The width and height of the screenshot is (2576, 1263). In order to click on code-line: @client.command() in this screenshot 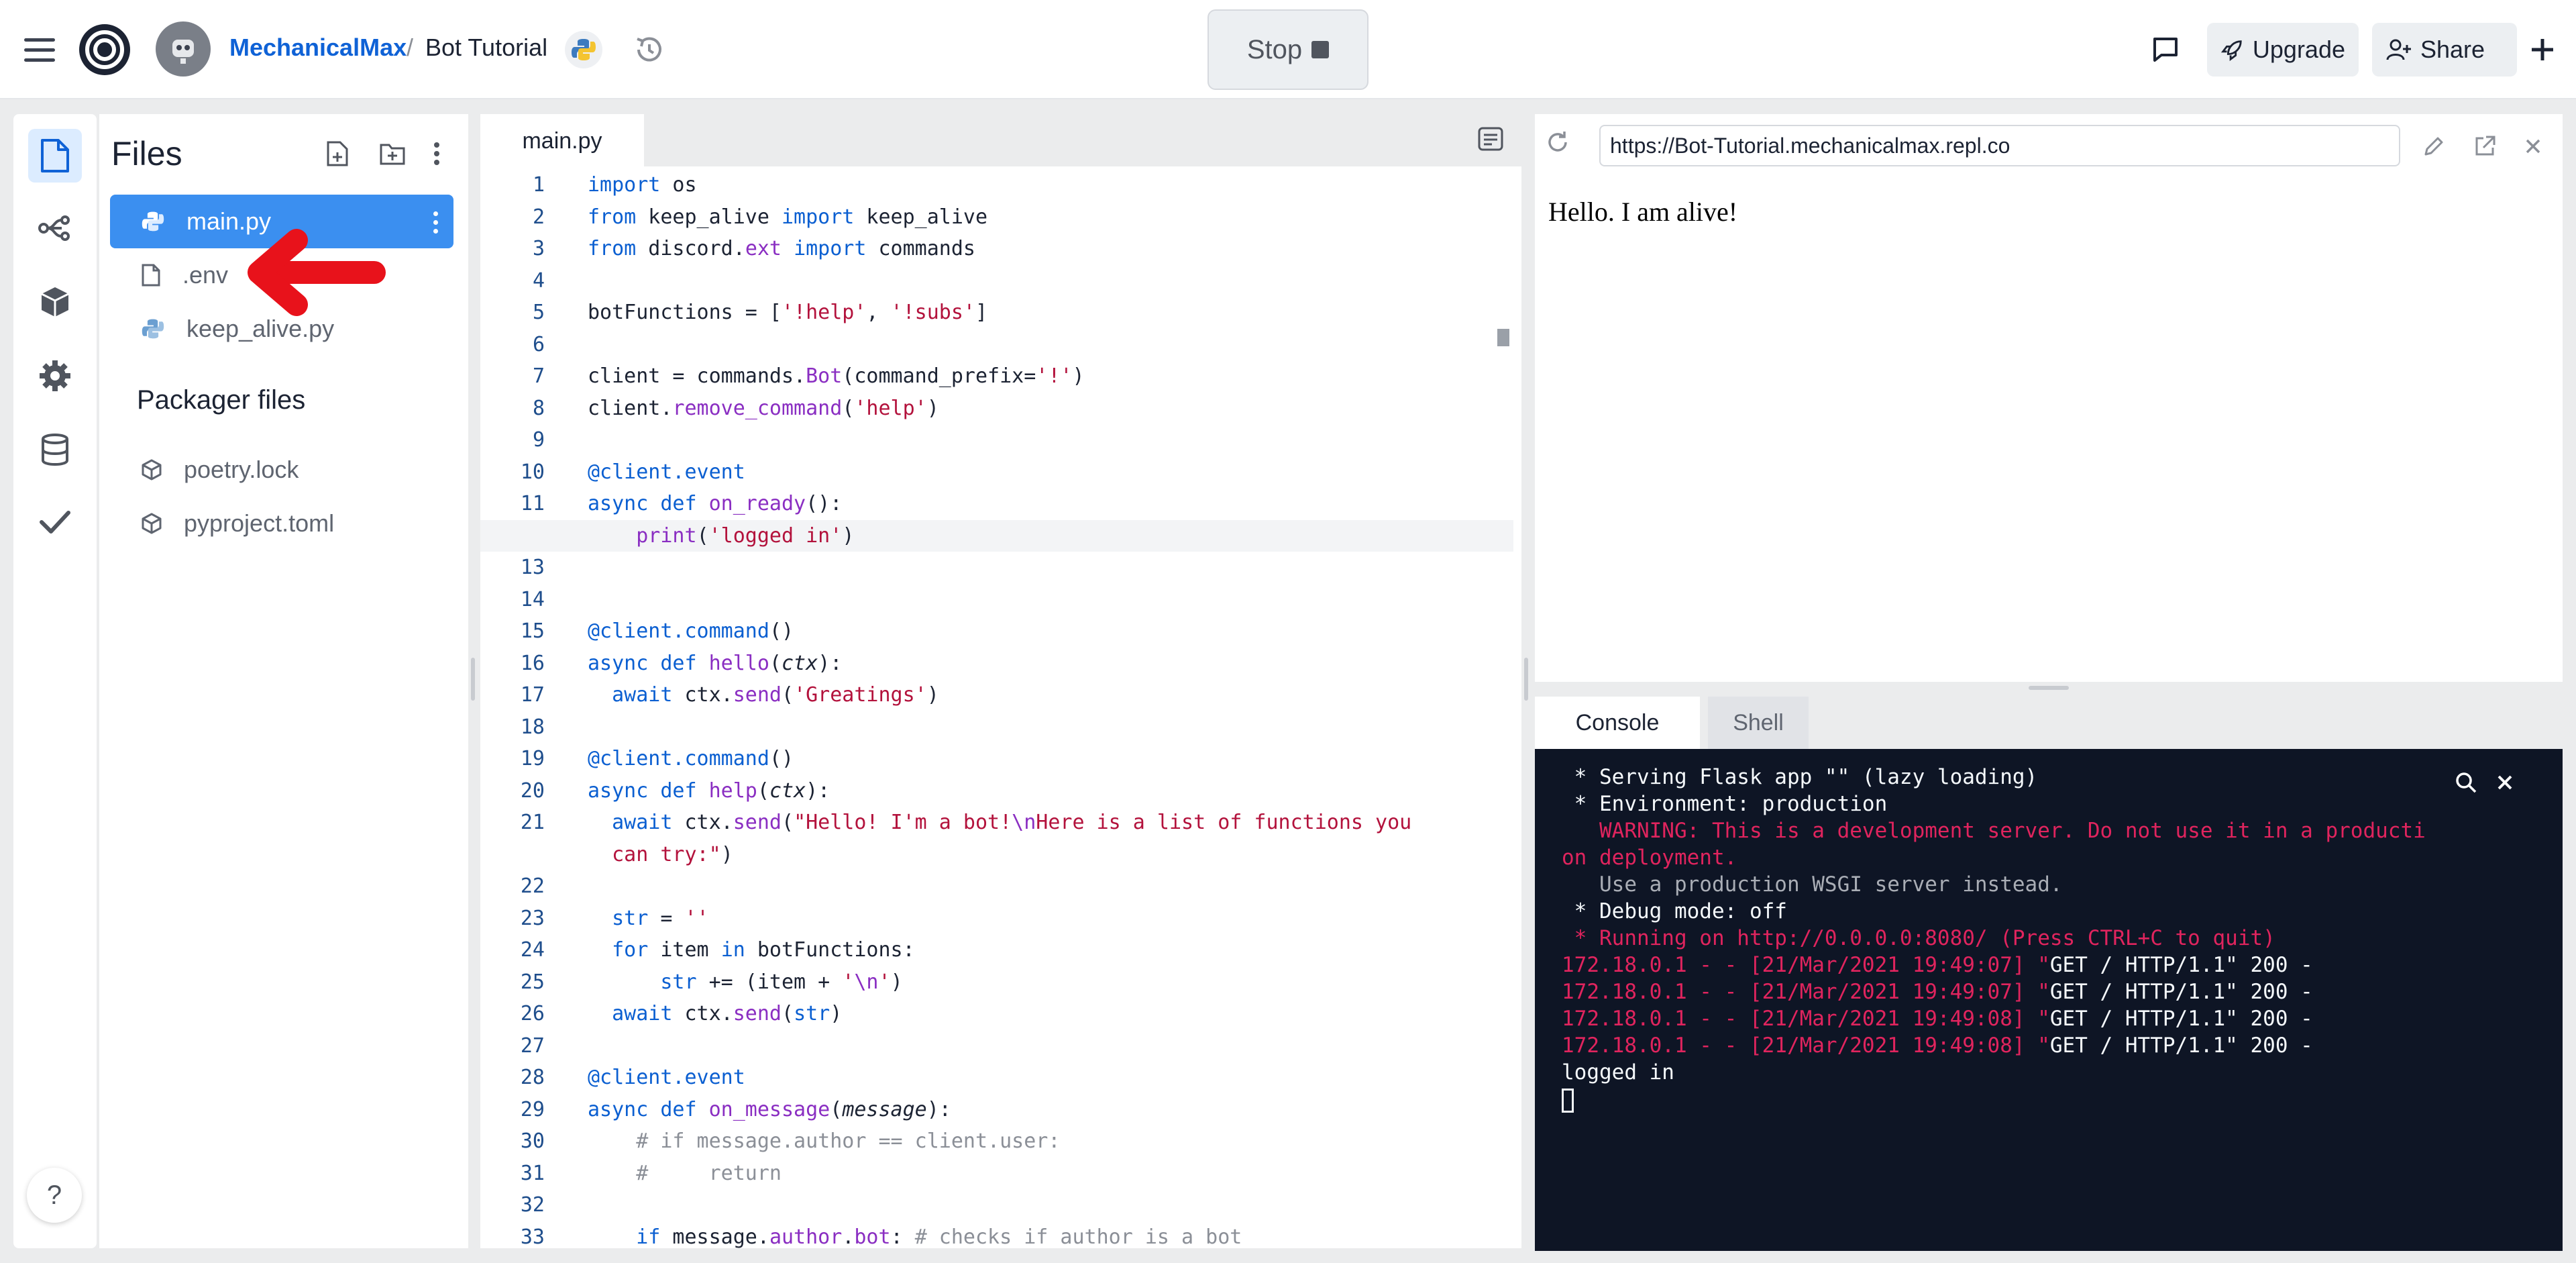, I will do `click(691, 631)`.